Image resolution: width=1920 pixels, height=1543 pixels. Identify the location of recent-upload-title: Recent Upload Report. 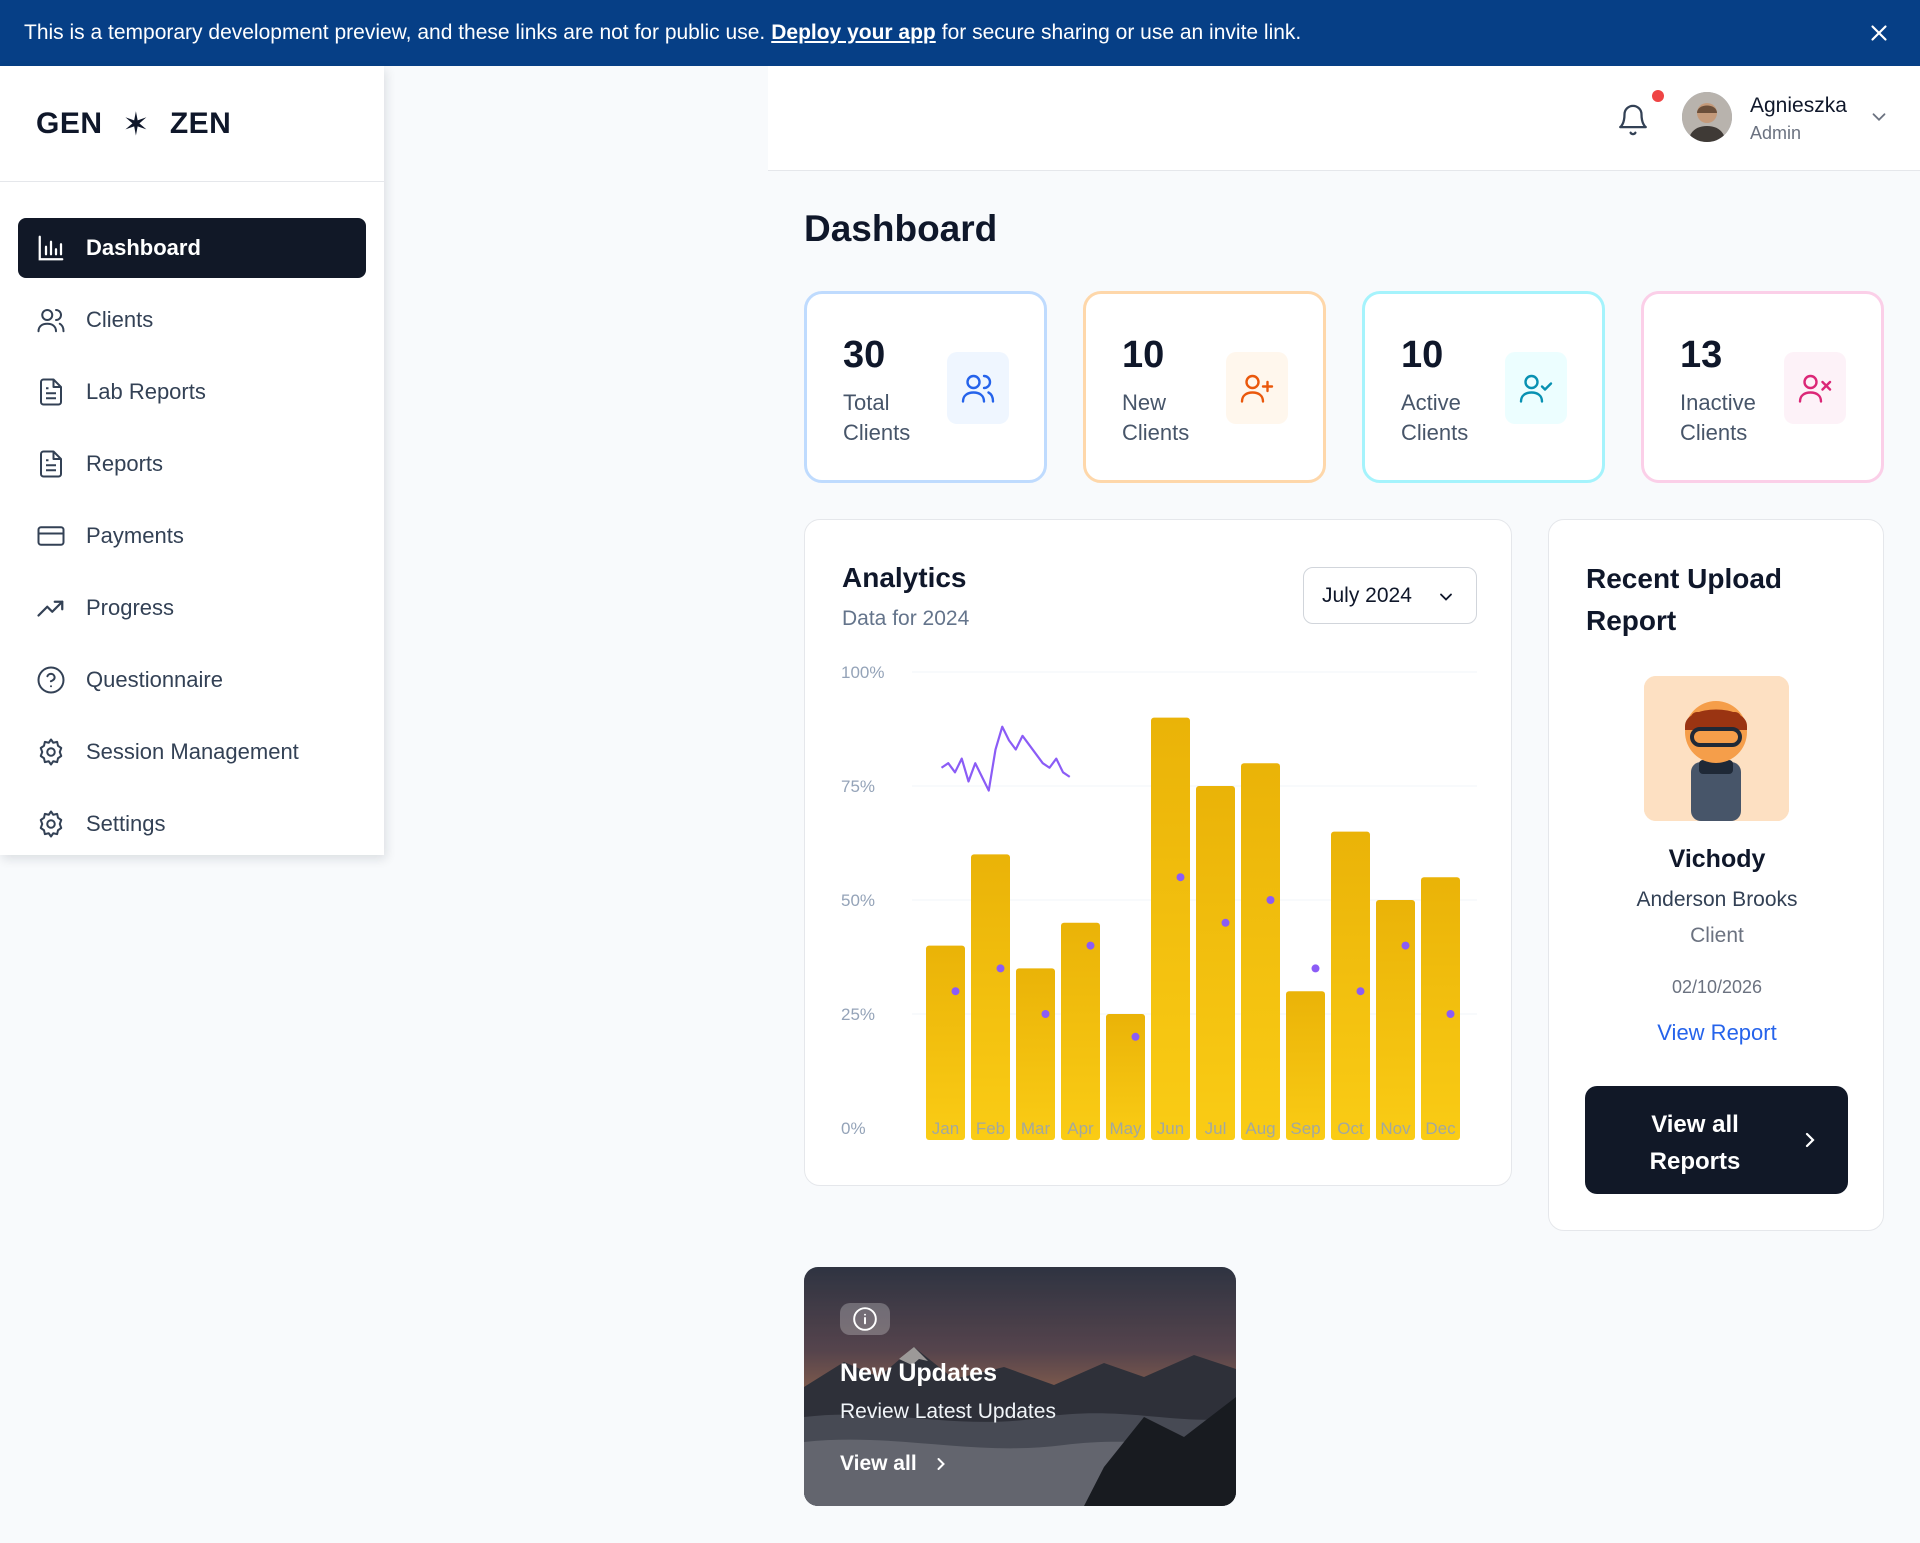
(1684, 599).